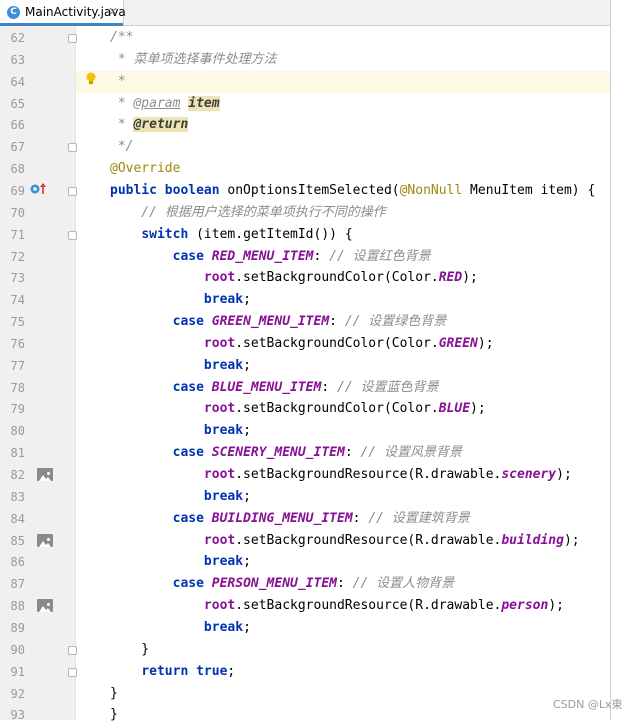 Image resolution: width=632 pixels, height=726 pixels. I want to click on code-token: SCENERY_MENU_ITEM, so click(278, 453).